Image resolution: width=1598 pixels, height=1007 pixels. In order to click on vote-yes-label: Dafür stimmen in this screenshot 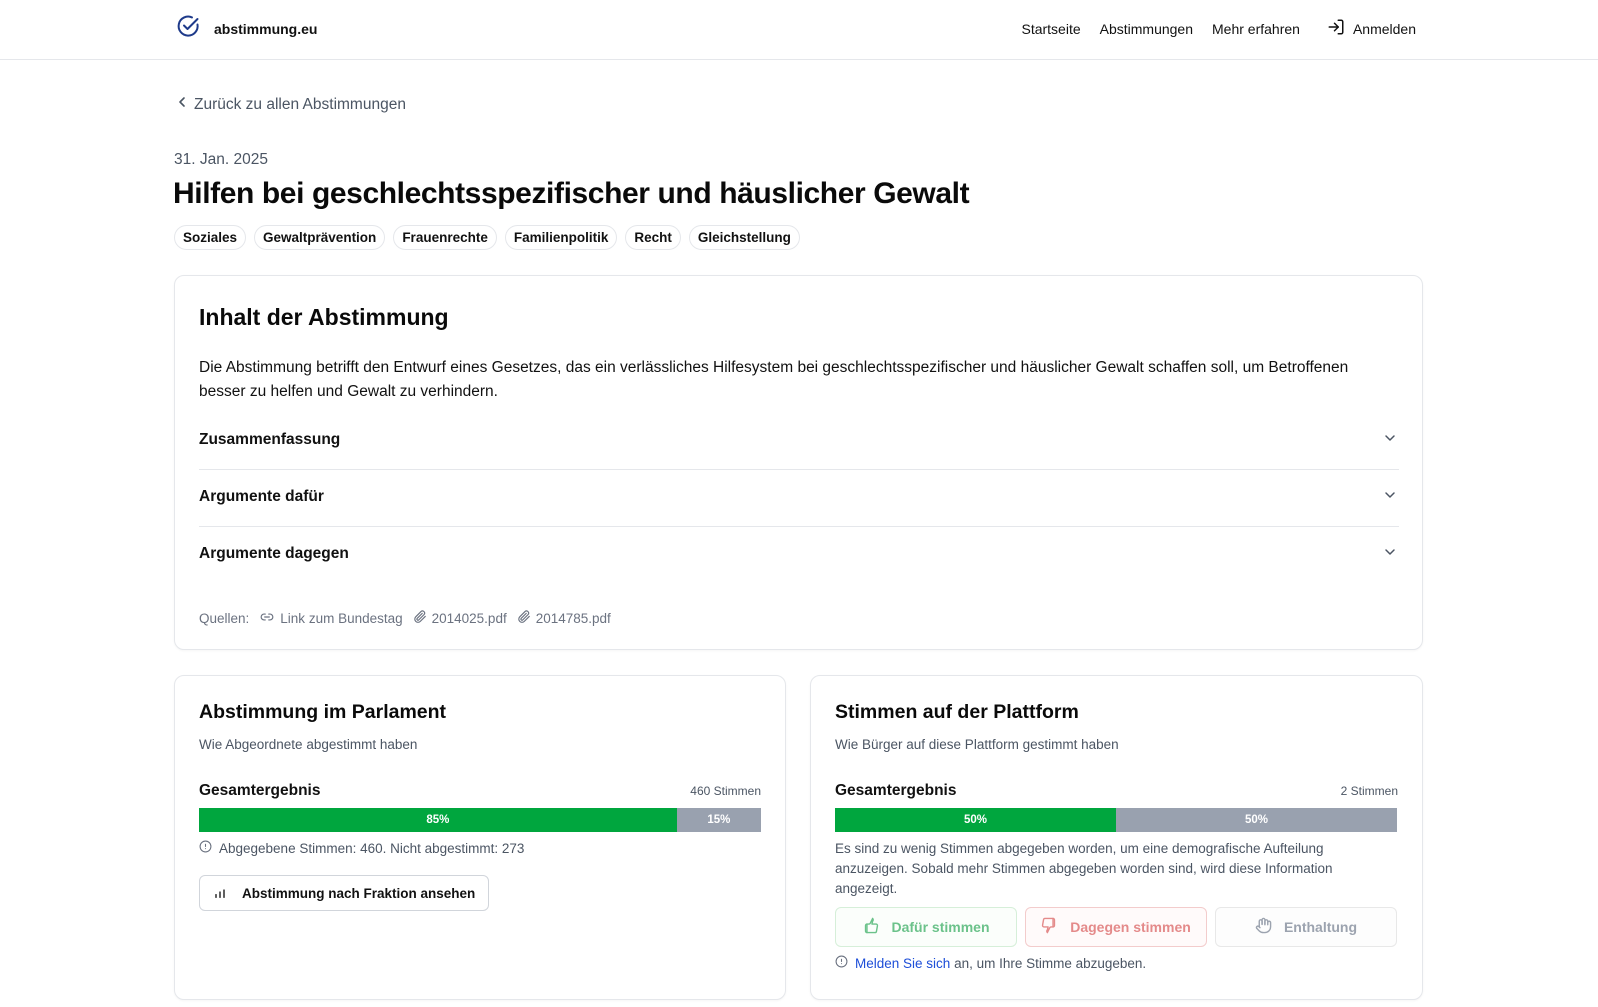, I will do `click(940, 927)`.